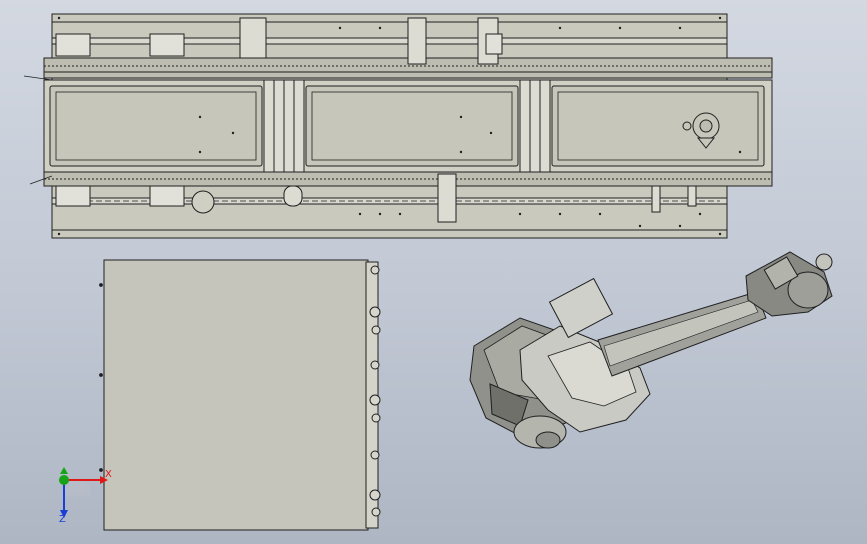  I want to click on x-axis-label: X, so click(108, 474).